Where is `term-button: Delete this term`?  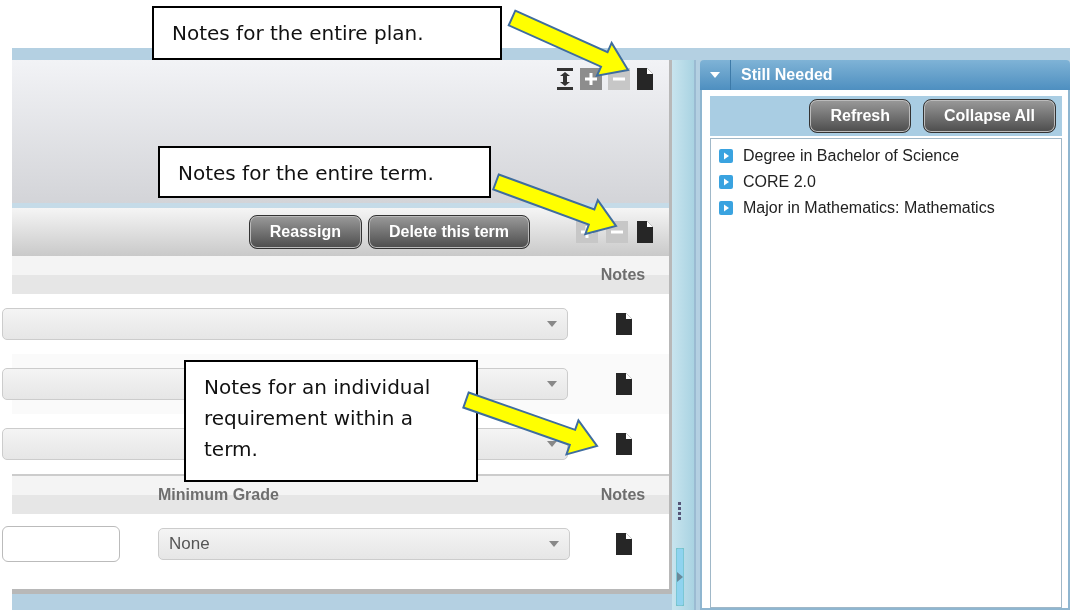
term-button: Delete this term is located at coordinates (448, 232).